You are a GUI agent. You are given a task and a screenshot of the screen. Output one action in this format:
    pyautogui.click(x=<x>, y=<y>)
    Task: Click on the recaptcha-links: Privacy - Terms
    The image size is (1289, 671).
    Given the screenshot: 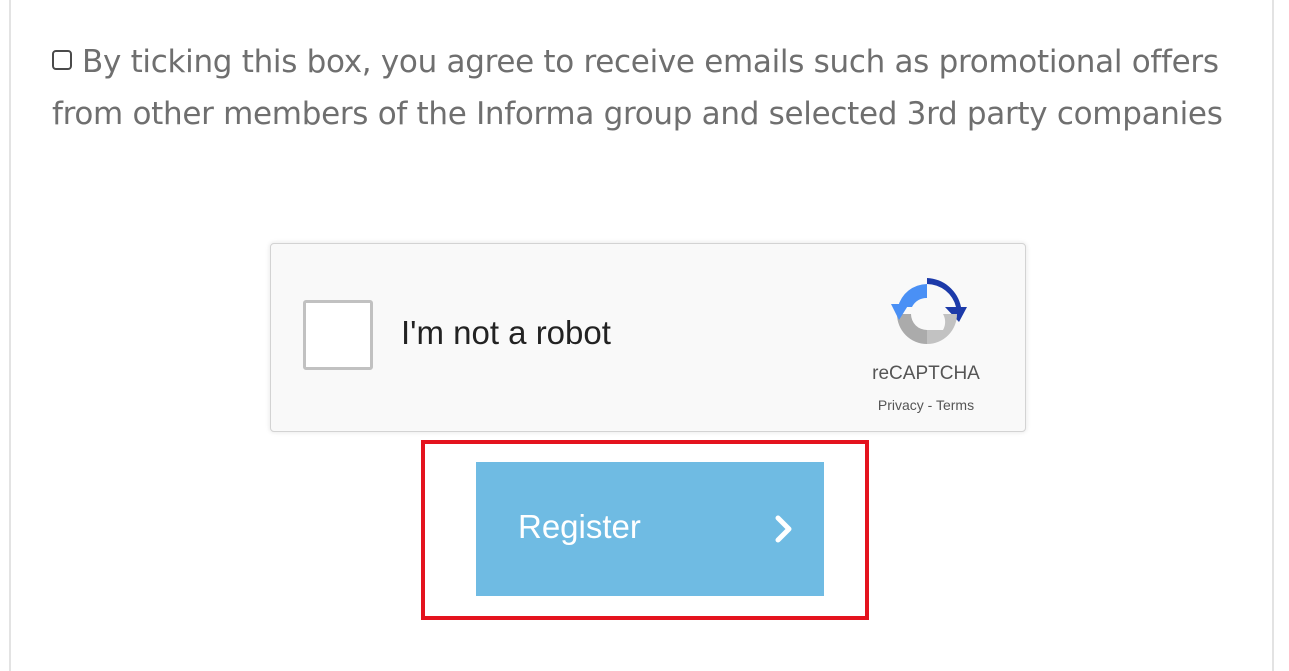 What is the action you would take?
    pyautogui.click(x=926, y=405)
    